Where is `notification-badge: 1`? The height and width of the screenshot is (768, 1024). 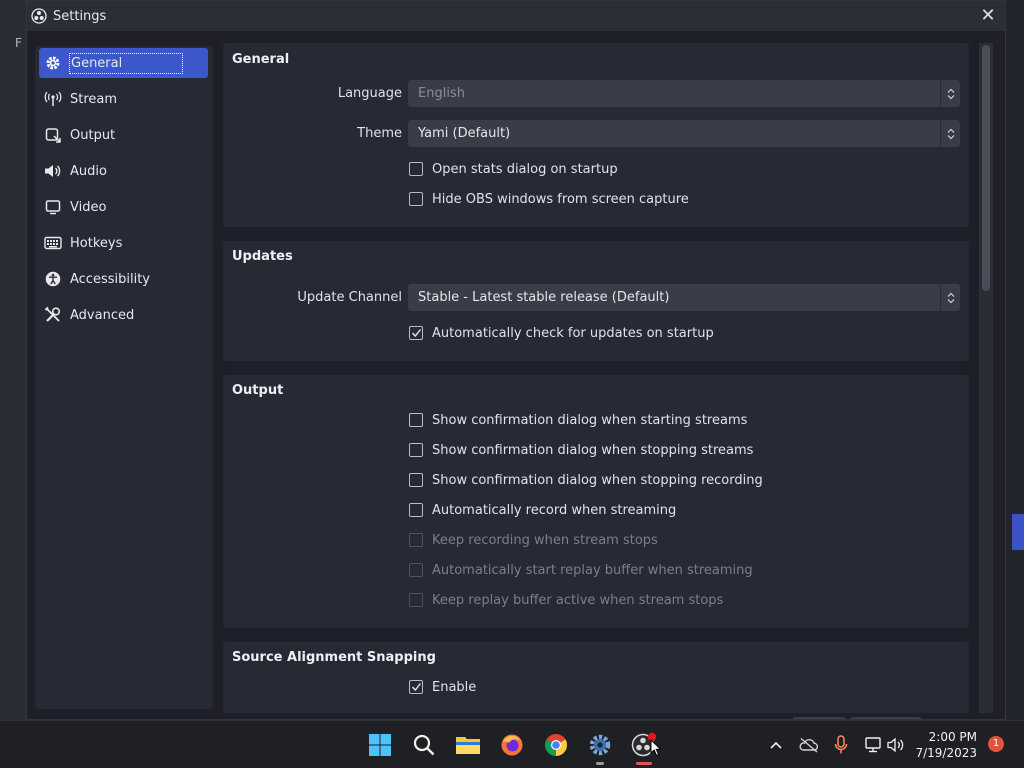
notification-badge: 1 is located at coordinates (996, 744).